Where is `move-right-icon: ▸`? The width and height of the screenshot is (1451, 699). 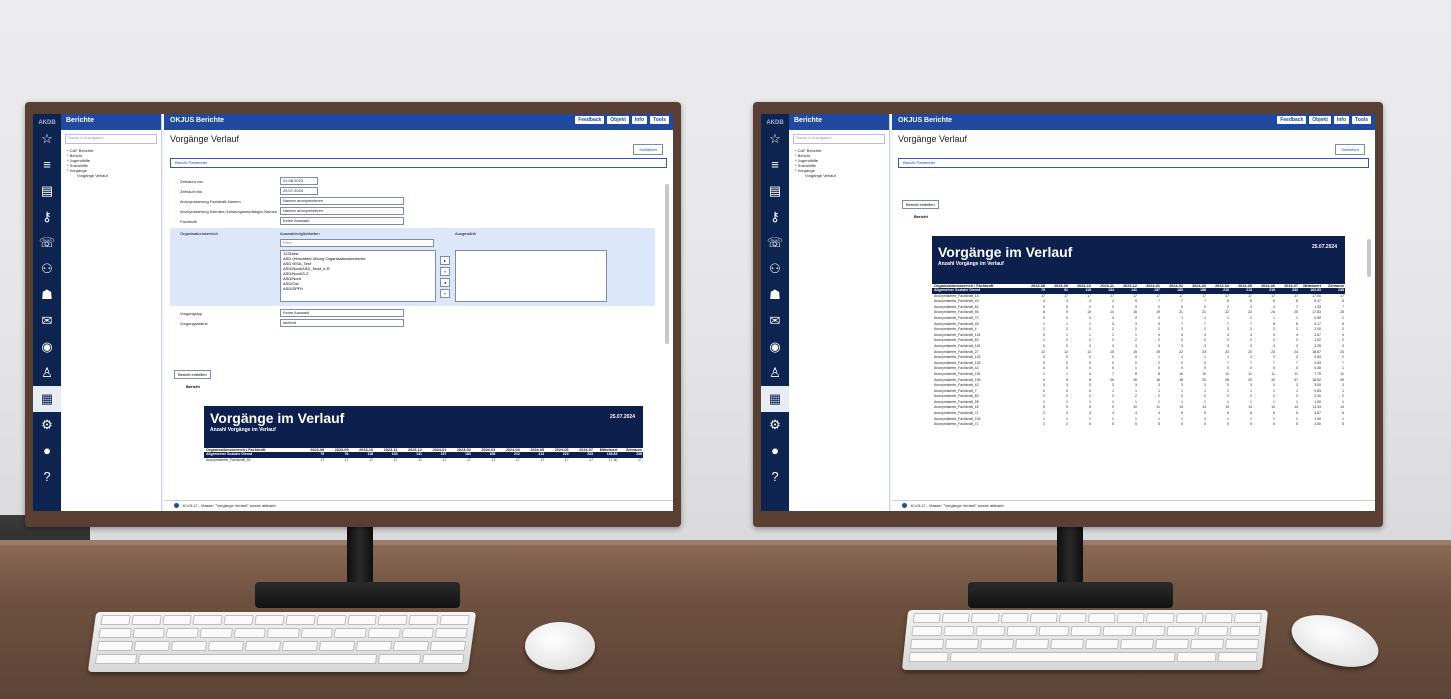 move-right-icon: ▸ is located at coordinates (445, 260).